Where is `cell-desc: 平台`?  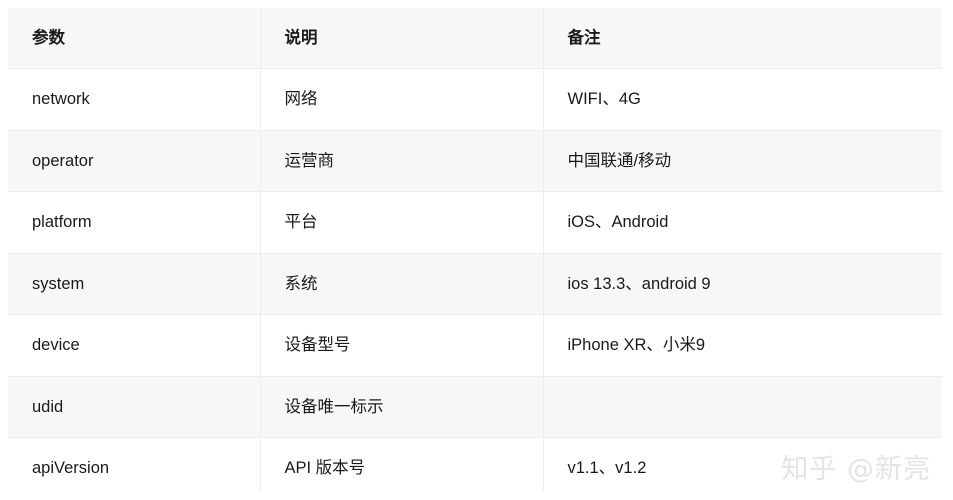
cell-desc: 平台 is located at coordinates (402, 222).